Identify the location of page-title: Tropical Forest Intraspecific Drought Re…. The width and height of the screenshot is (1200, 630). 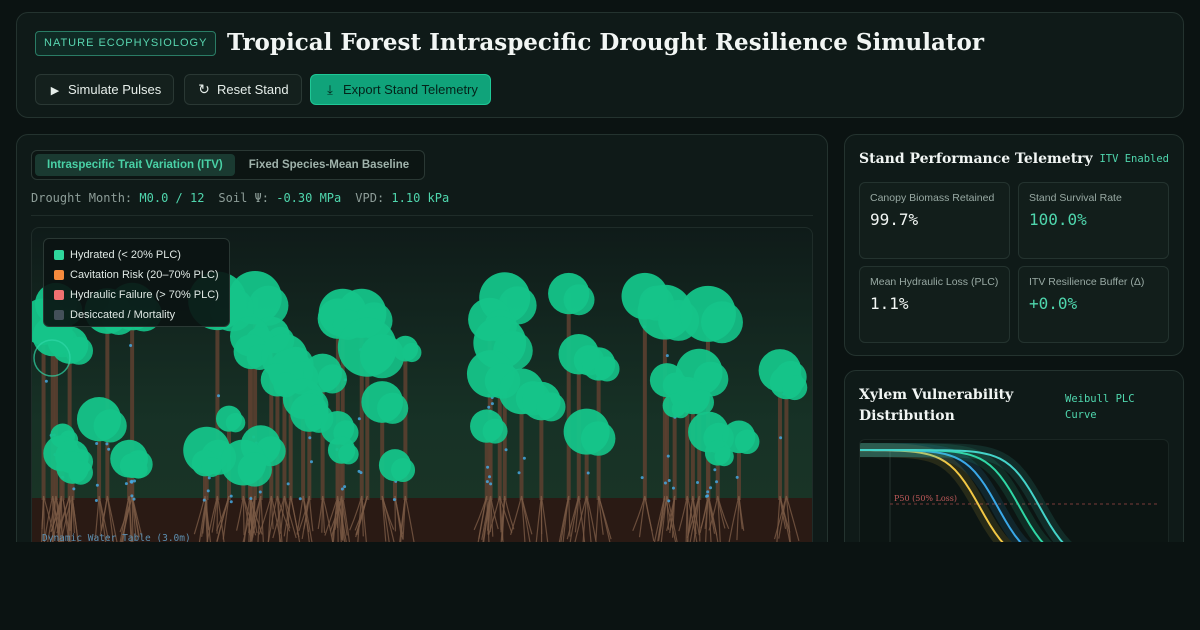
(605, 42).